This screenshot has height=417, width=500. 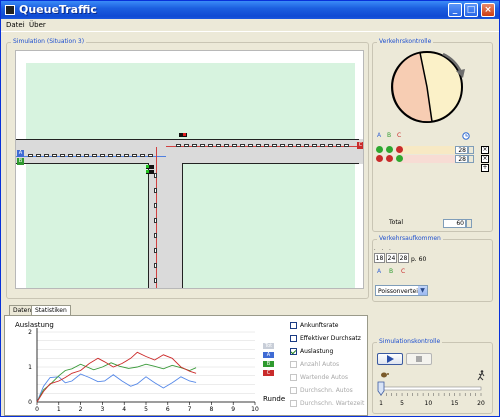 I want to click on turtle-icon, so click(x=385, y=375).